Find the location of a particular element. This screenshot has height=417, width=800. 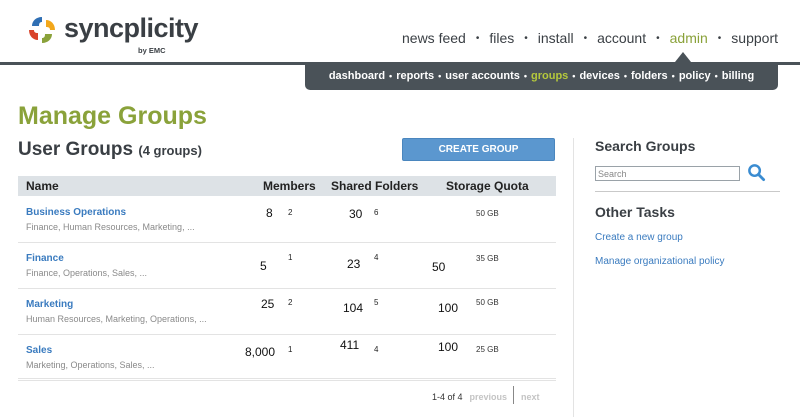

group-name-link: Business Operations is located at coordinates (76, 212).